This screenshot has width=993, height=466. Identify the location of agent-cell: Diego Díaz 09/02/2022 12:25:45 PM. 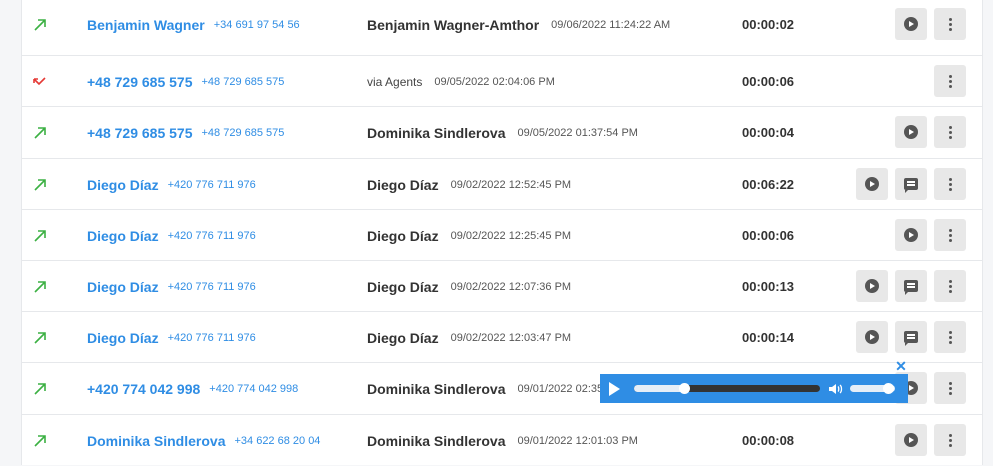
(469, 235).